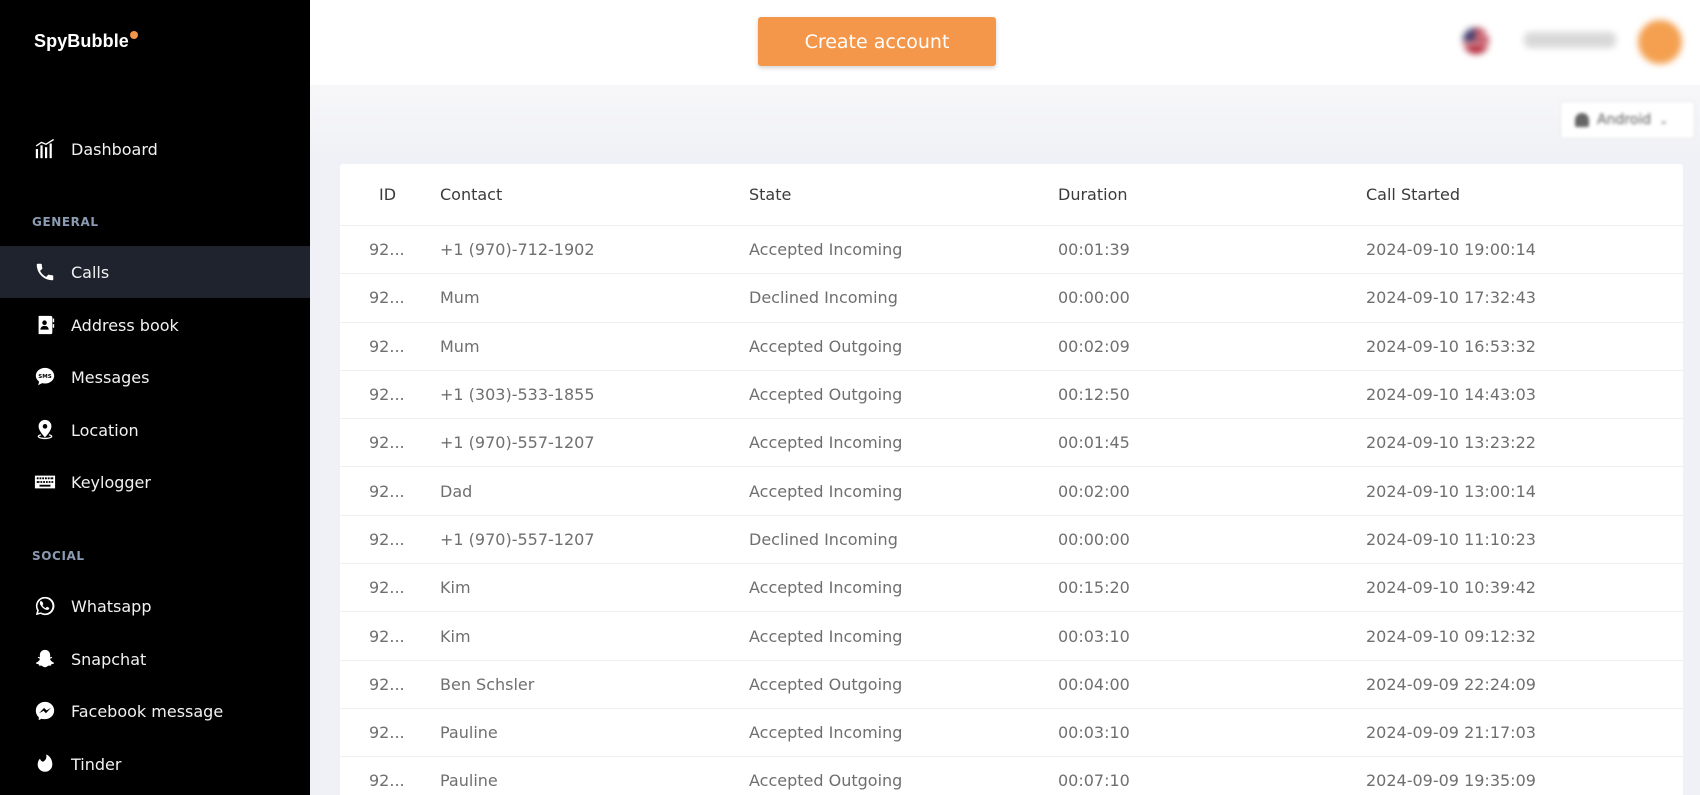  What do you see at coordinates (81, 41) in the screenshot?
I see `logo-text: SpyBubble` at bounding box center [81, 41].